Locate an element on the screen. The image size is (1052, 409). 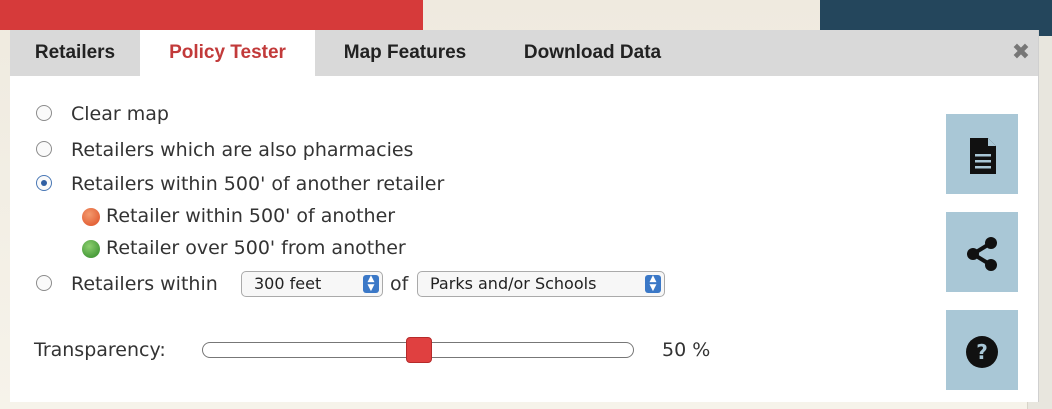
legend-label: Retailer within 500' of another is located at coordinates (251, 216).